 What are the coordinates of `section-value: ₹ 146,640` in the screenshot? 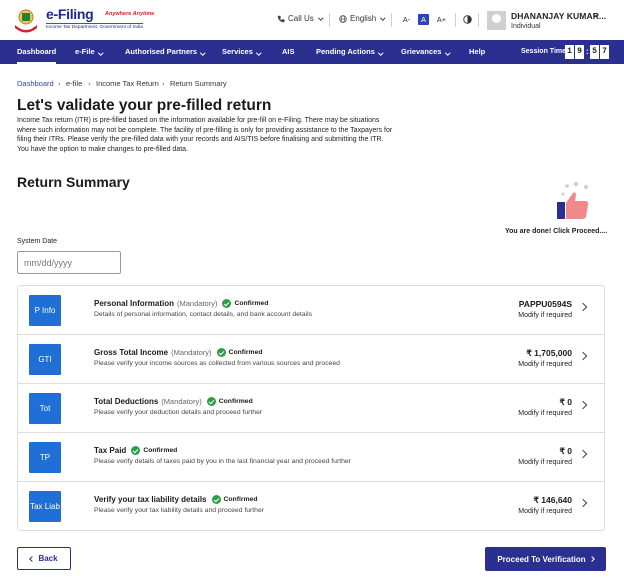 It's located at (553, 500).